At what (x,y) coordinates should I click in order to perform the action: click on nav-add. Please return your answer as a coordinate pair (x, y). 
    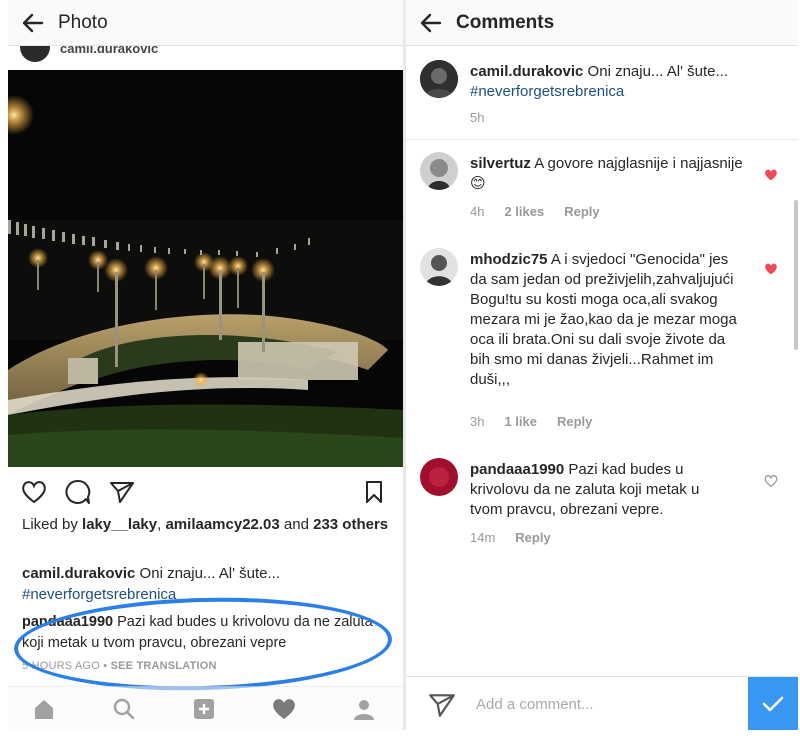
    Looking at the image, I should click on (204, 709).